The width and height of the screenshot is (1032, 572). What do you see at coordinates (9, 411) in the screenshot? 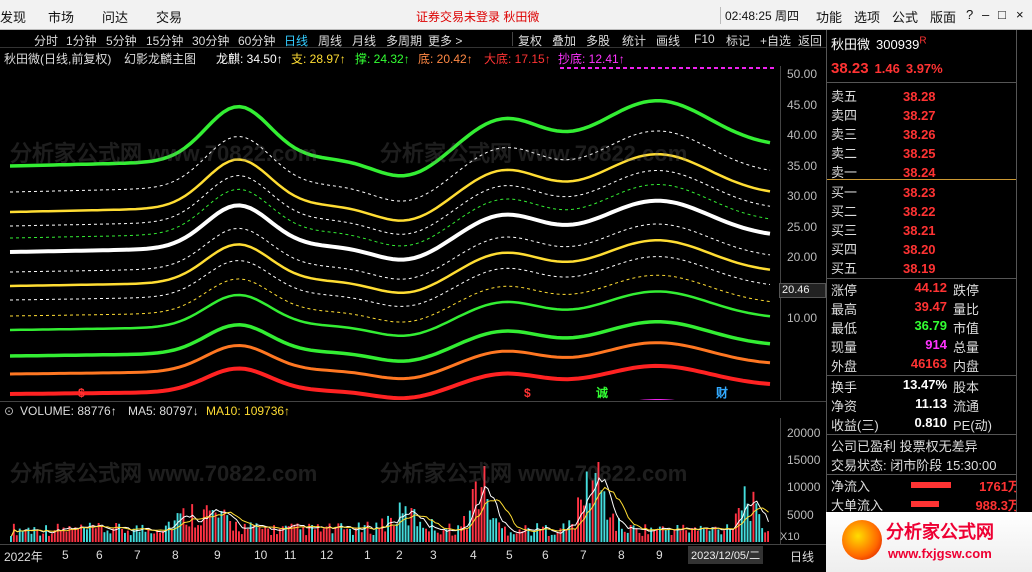
I see `chevron-down-icon: ⊙` at bounding box center [9, 411].